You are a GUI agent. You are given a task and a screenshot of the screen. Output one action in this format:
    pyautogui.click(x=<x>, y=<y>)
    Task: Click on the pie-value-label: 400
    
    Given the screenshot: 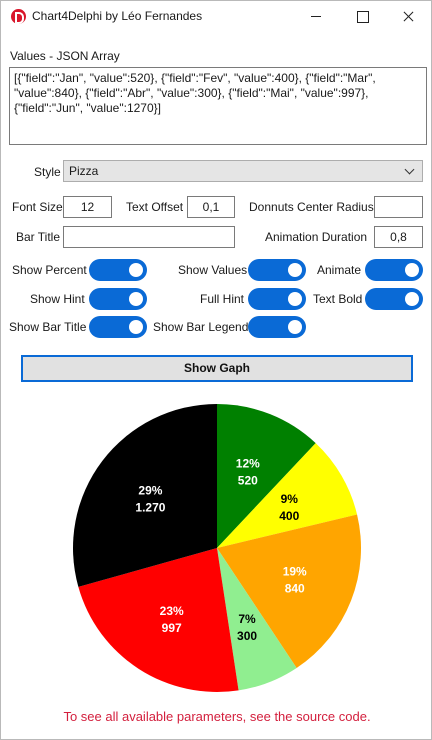 What is the action you would take?
    pyautogui.click(x=289, y=516)
    